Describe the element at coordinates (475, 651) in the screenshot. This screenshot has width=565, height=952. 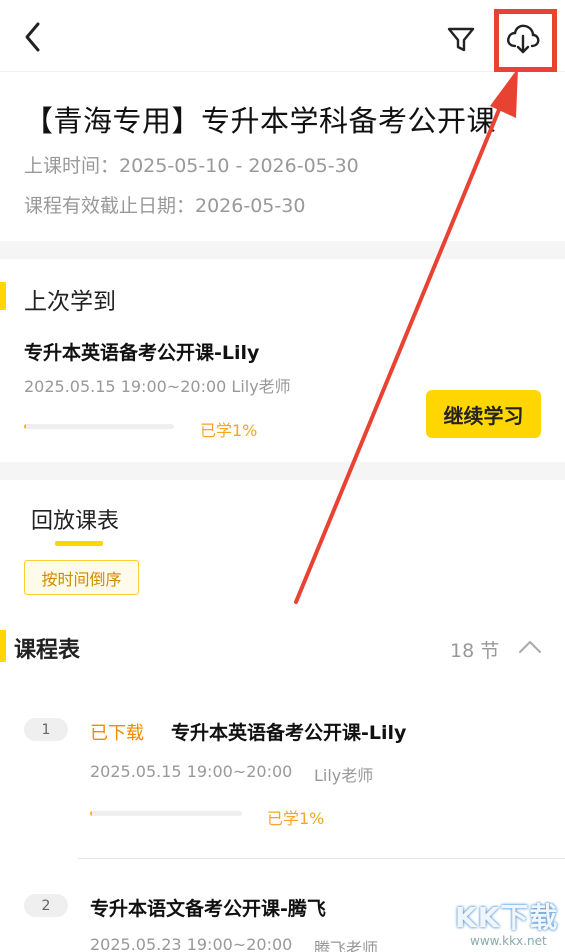
I see `lesson-count: 18 节` at that location.